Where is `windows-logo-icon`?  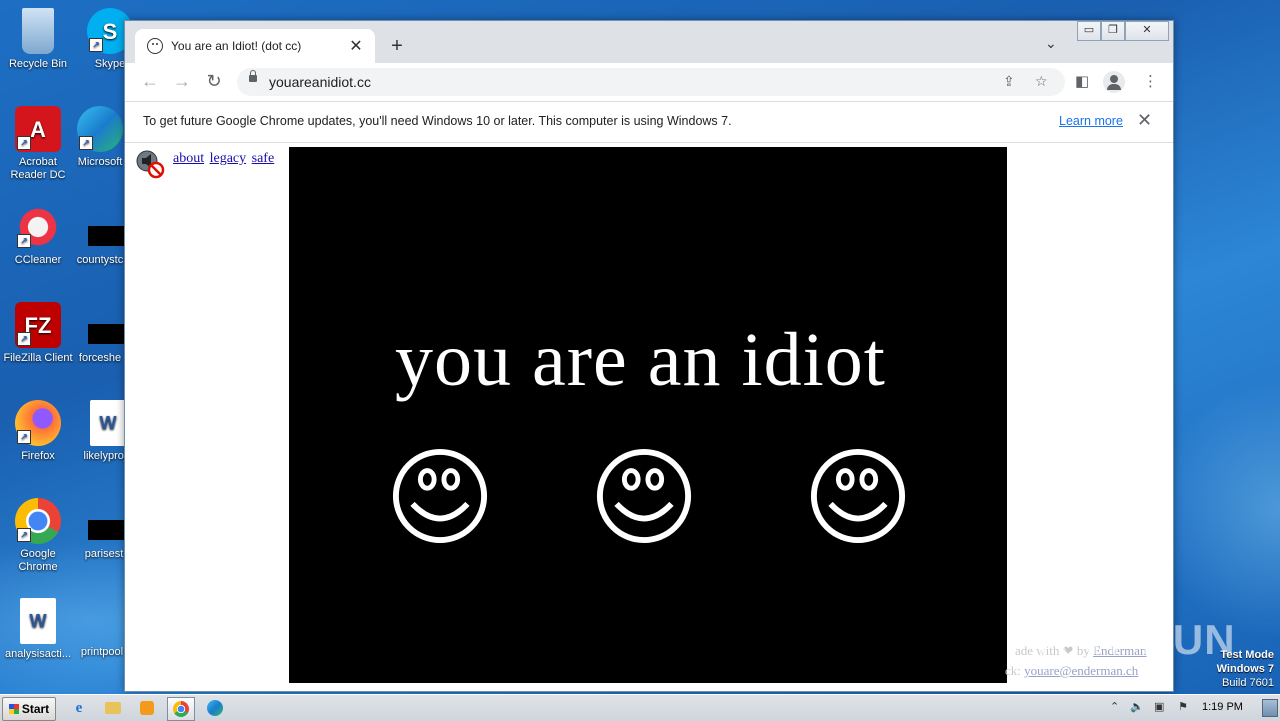
windows-logo-icon is located at coordinates (13, 709).